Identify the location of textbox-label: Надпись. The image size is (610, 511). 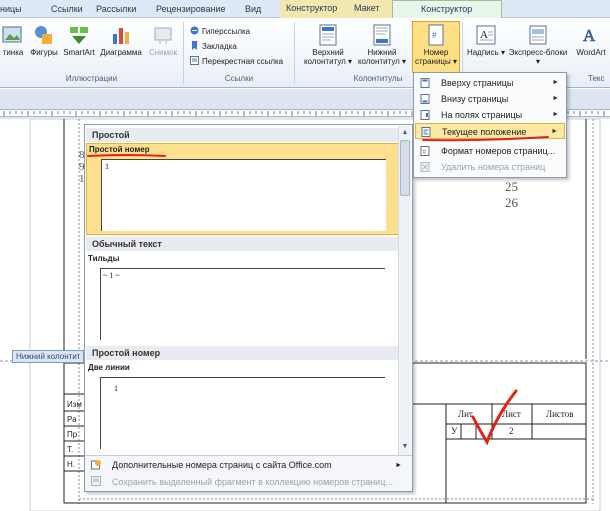
(482, 52).